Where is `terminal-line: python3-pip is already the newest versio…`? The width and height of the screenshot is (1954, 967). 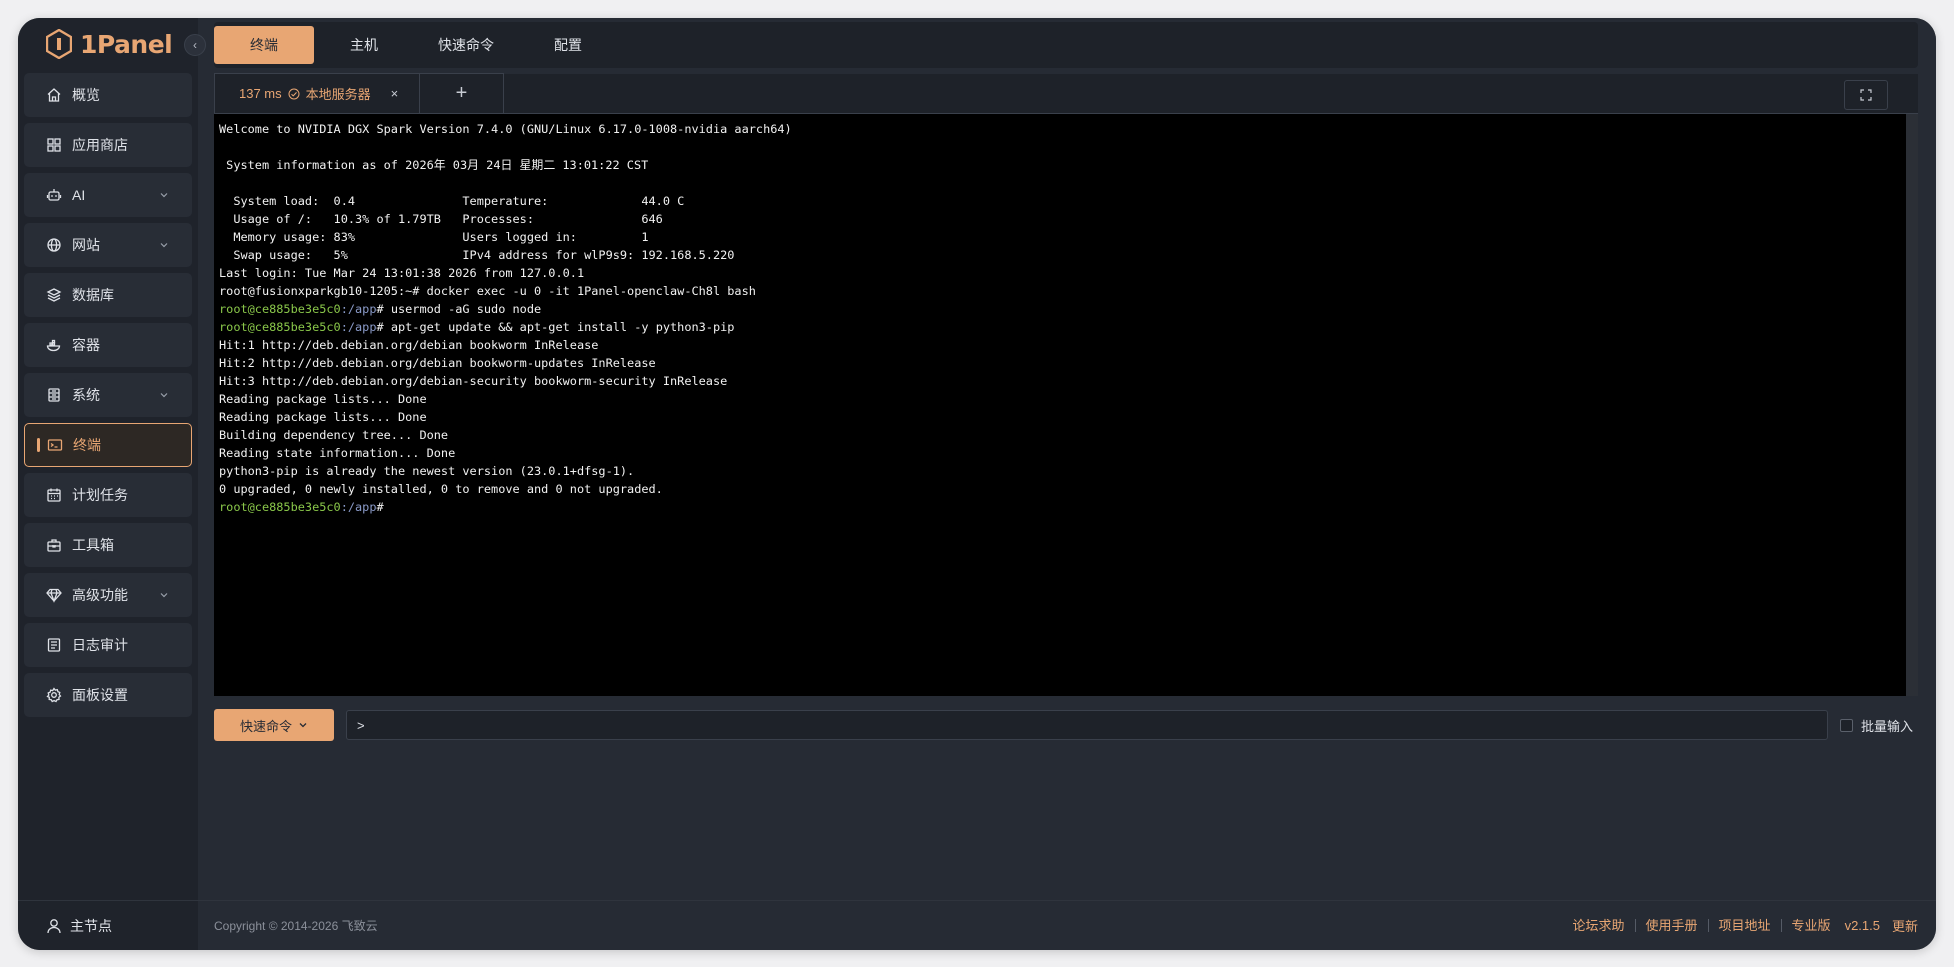
terminal-line: python3-pip is already the newest versio… is located at coordinates (427, 471).